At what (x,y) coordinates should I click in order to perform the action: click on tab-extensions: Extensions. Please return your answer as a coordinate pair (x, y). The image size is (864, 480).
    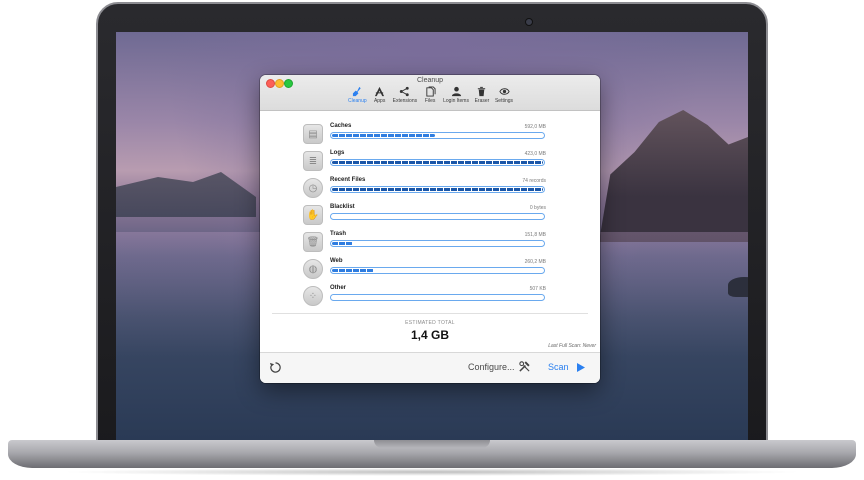
    Looking at the image, I should click on (405, 97).